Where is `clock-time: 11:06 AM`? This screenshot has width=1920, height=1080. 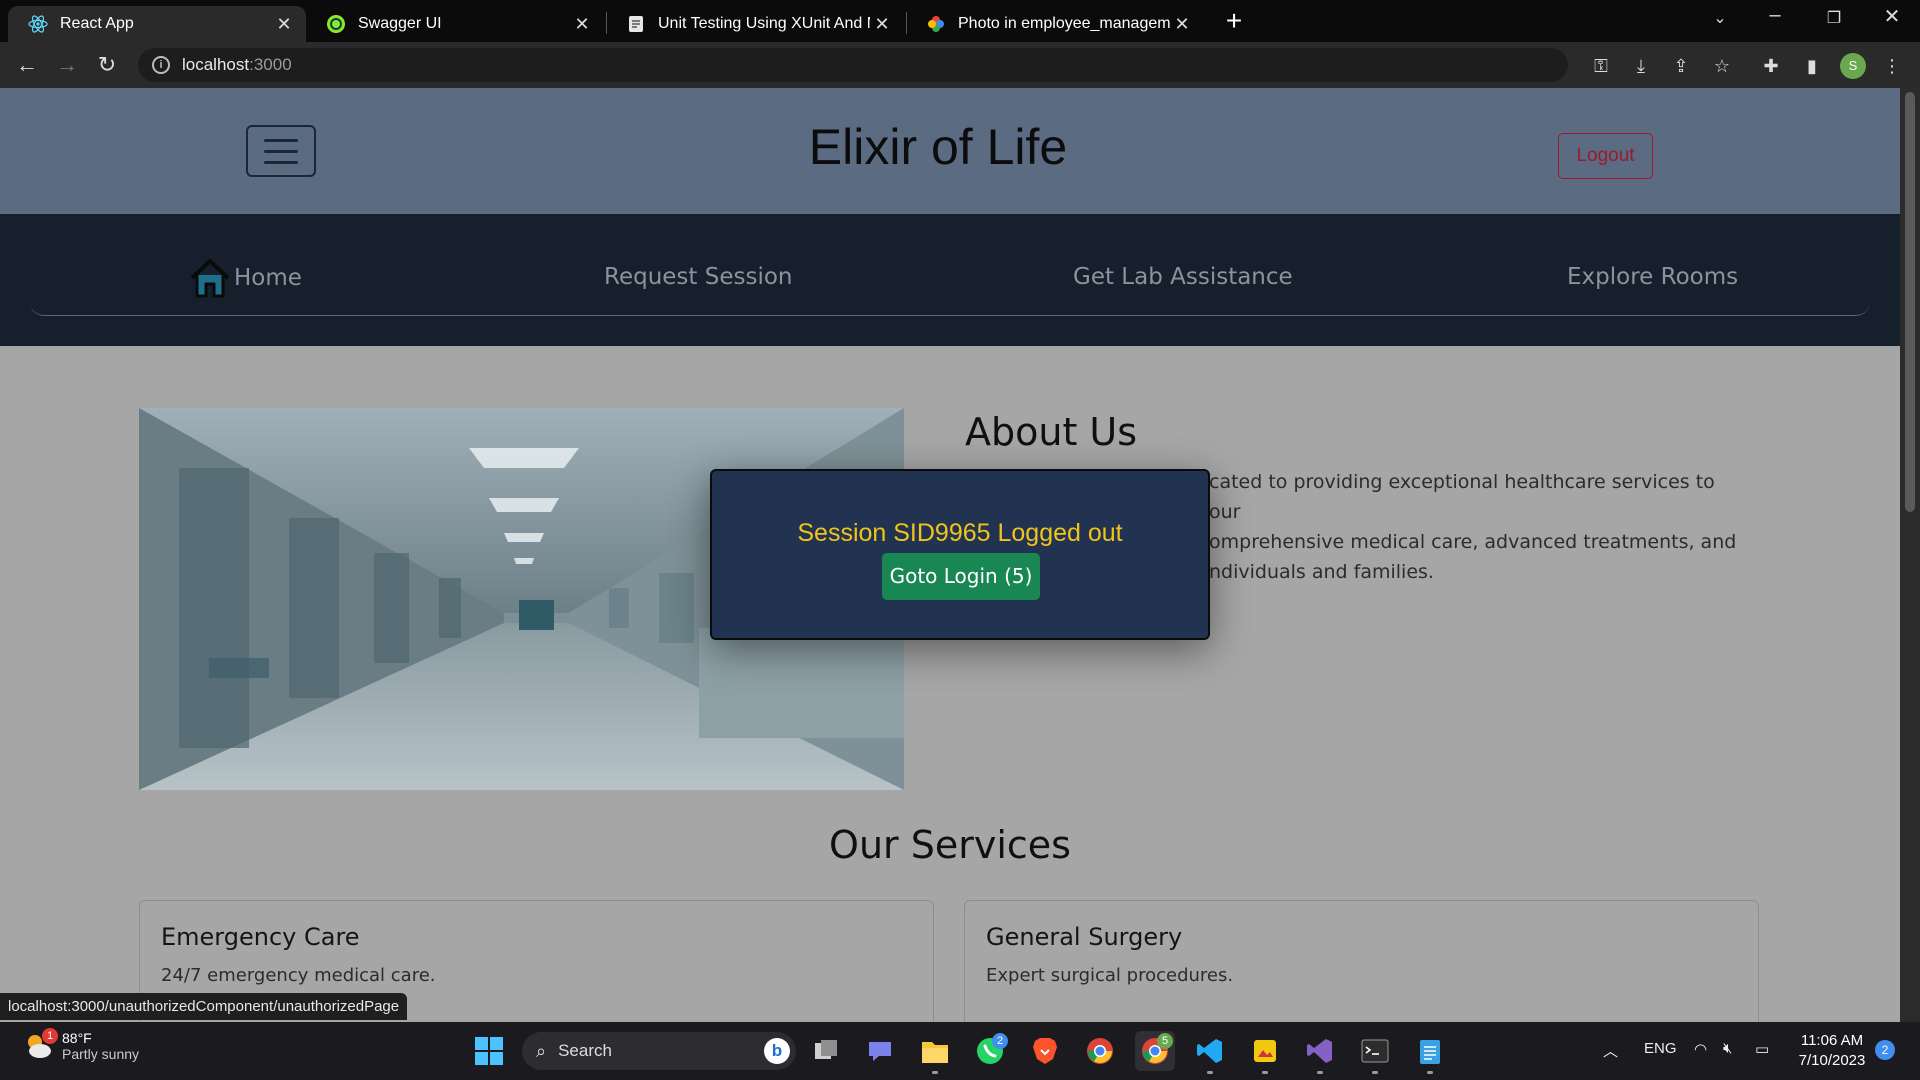
clock-time: 11:06 AM is located at coordinates (1832, 1040).